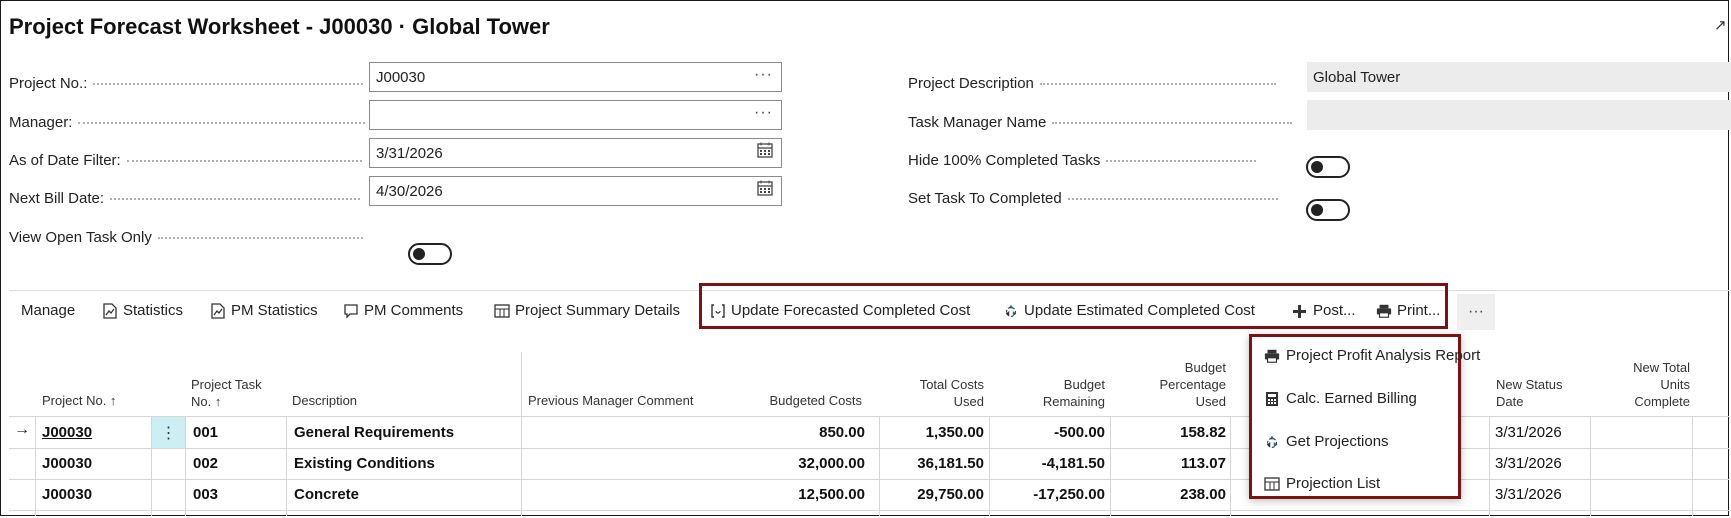 The image size is (1731, 518). Describe the element at coordinates (1203, 494) in the screenshot. I see `table-row-cell-pct: 238.00` at that location.